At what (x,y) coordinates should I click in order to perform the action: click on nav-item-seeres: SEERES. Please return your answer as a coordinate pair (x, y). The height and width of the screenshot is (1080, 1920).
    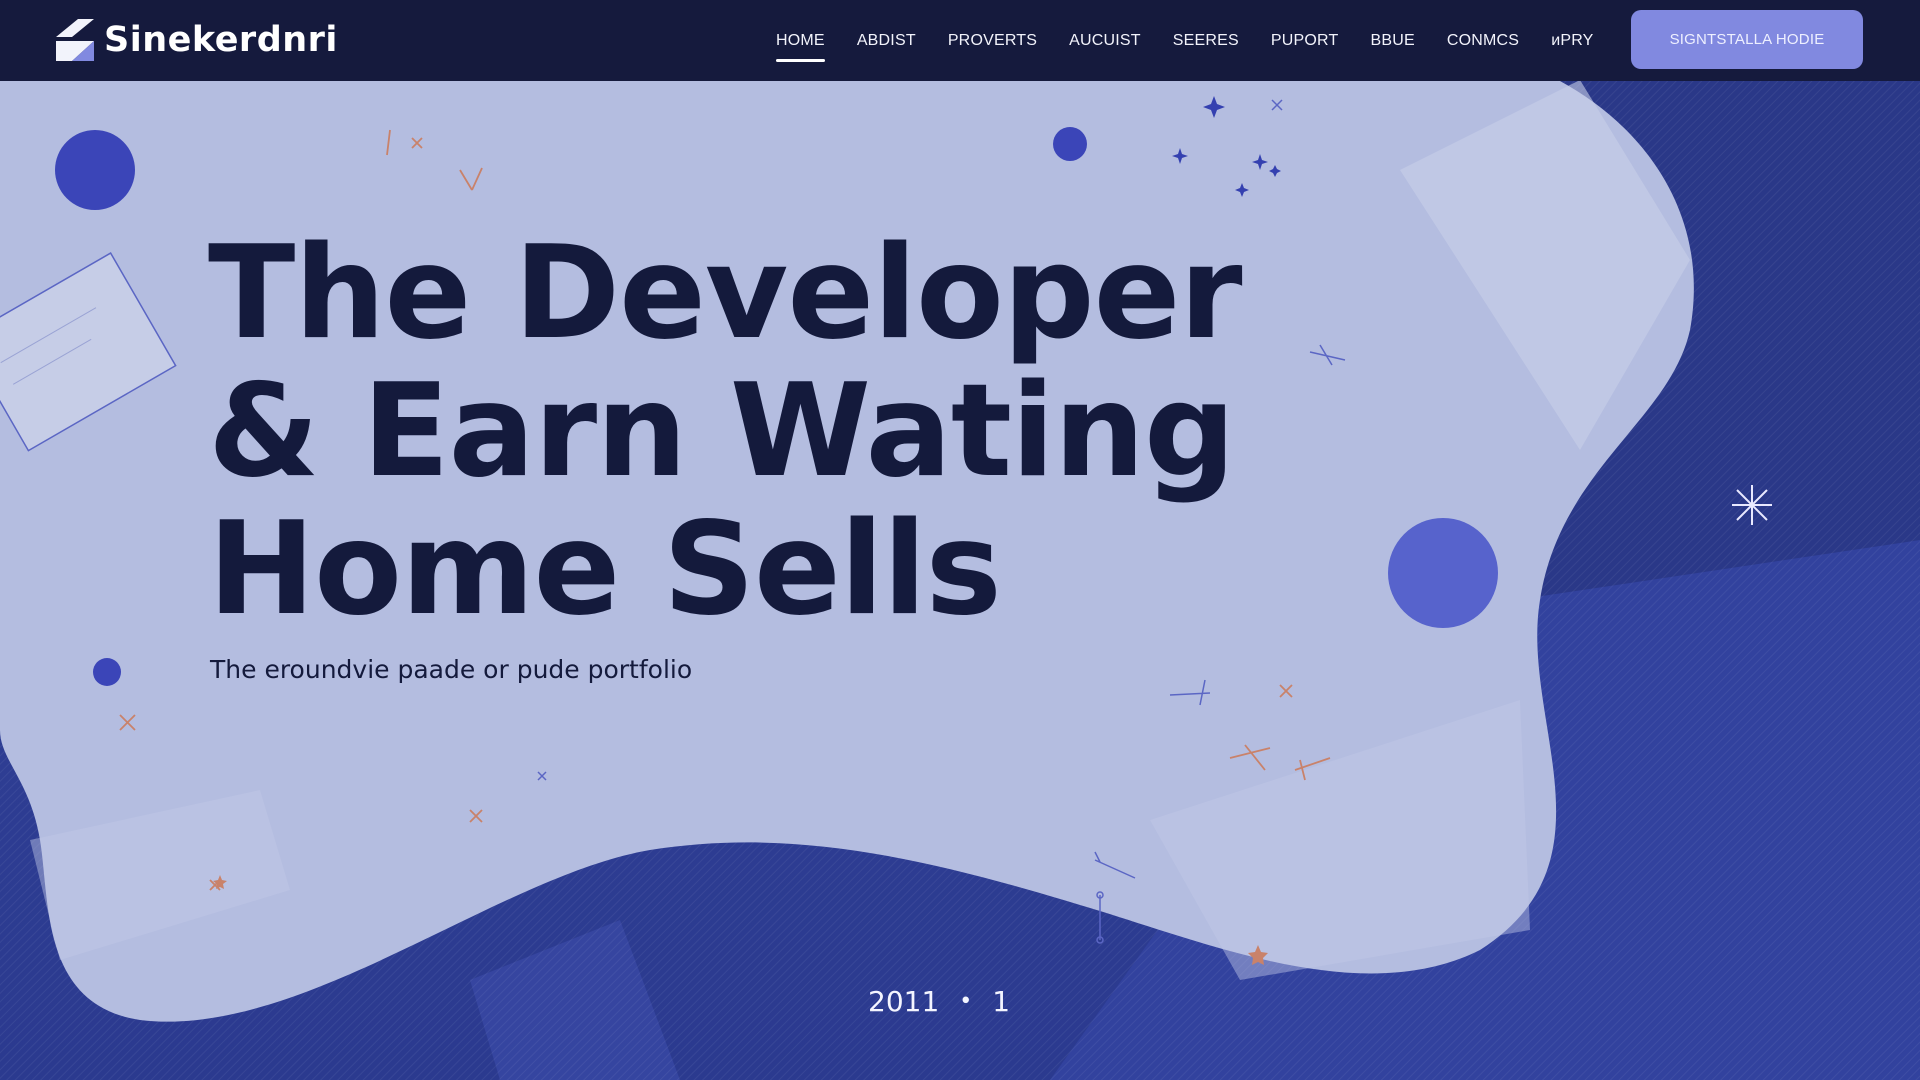
    Looking at the image, I should click on (1206, 41).